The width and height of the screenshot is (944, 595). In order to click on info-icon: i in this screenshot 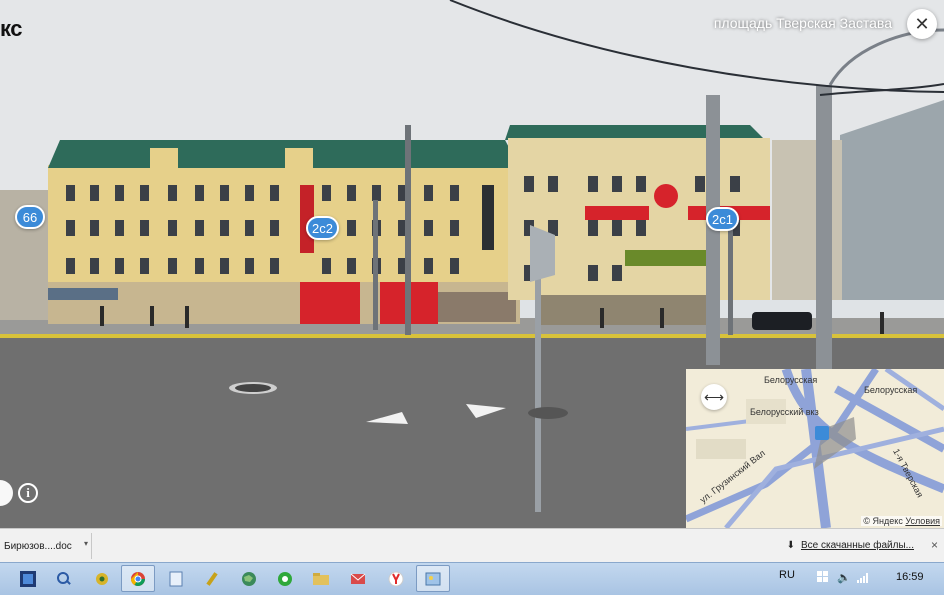, I will do `click(28, 493)`.